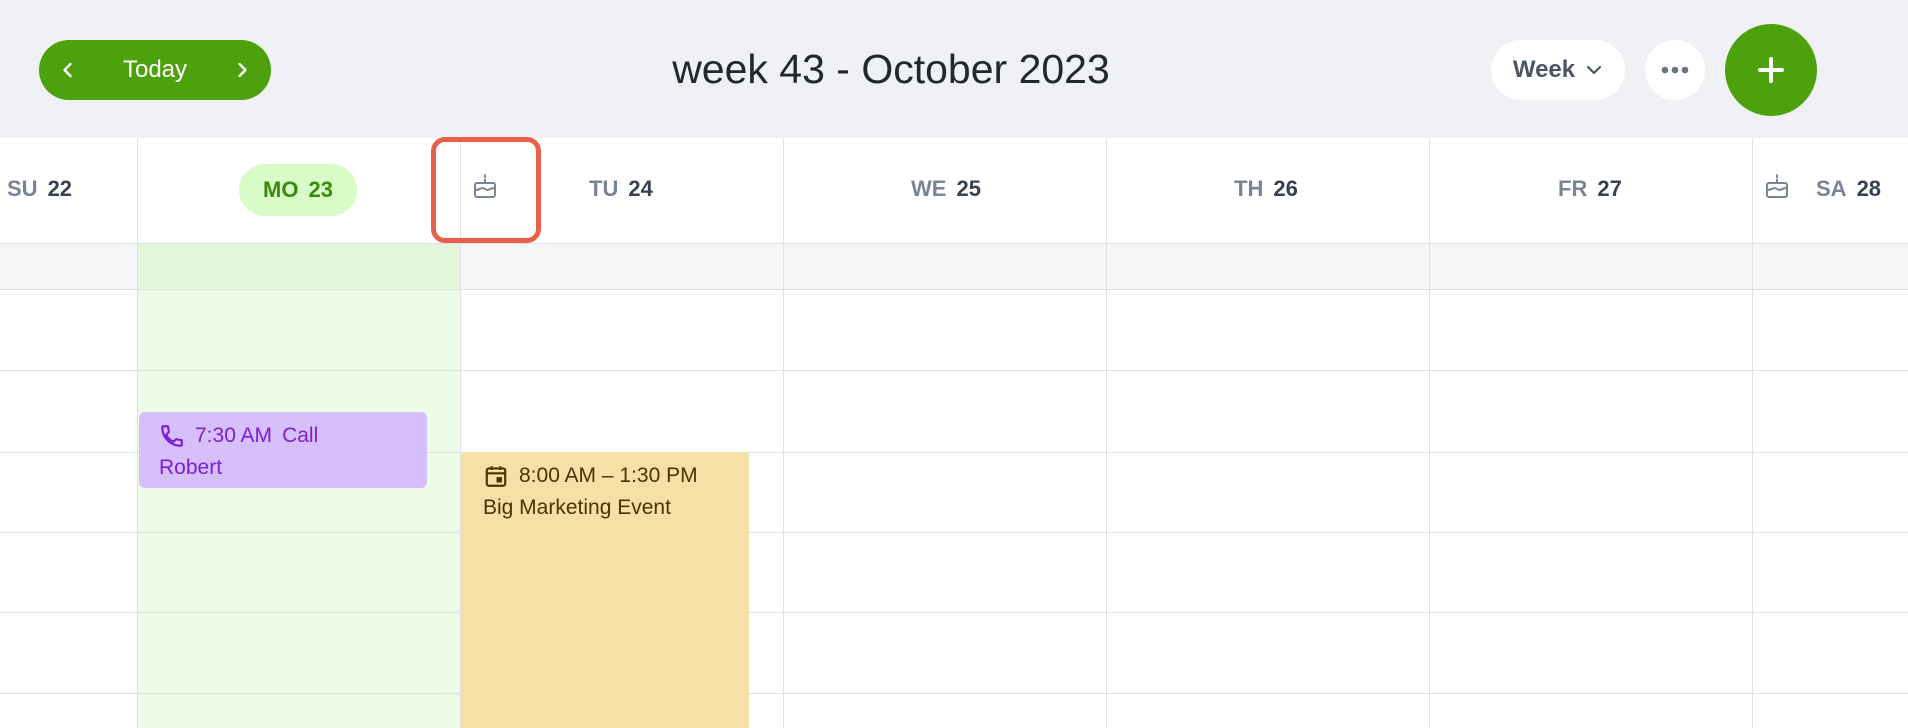  I want to click on day-number: 26, so click(1285, 188).